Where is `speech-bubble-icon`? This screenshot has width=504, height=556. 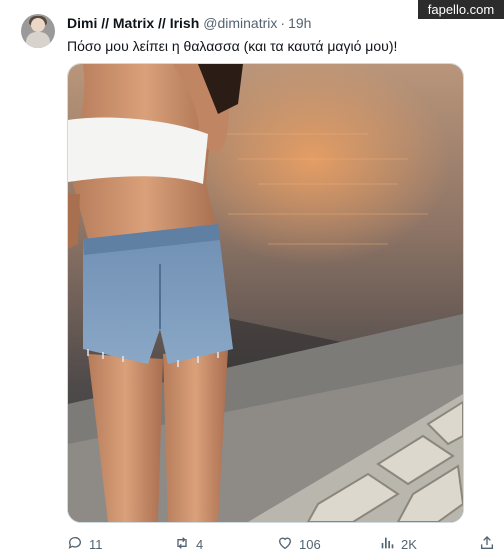
speech-bubble-icon is located at coordinates (75, 544).